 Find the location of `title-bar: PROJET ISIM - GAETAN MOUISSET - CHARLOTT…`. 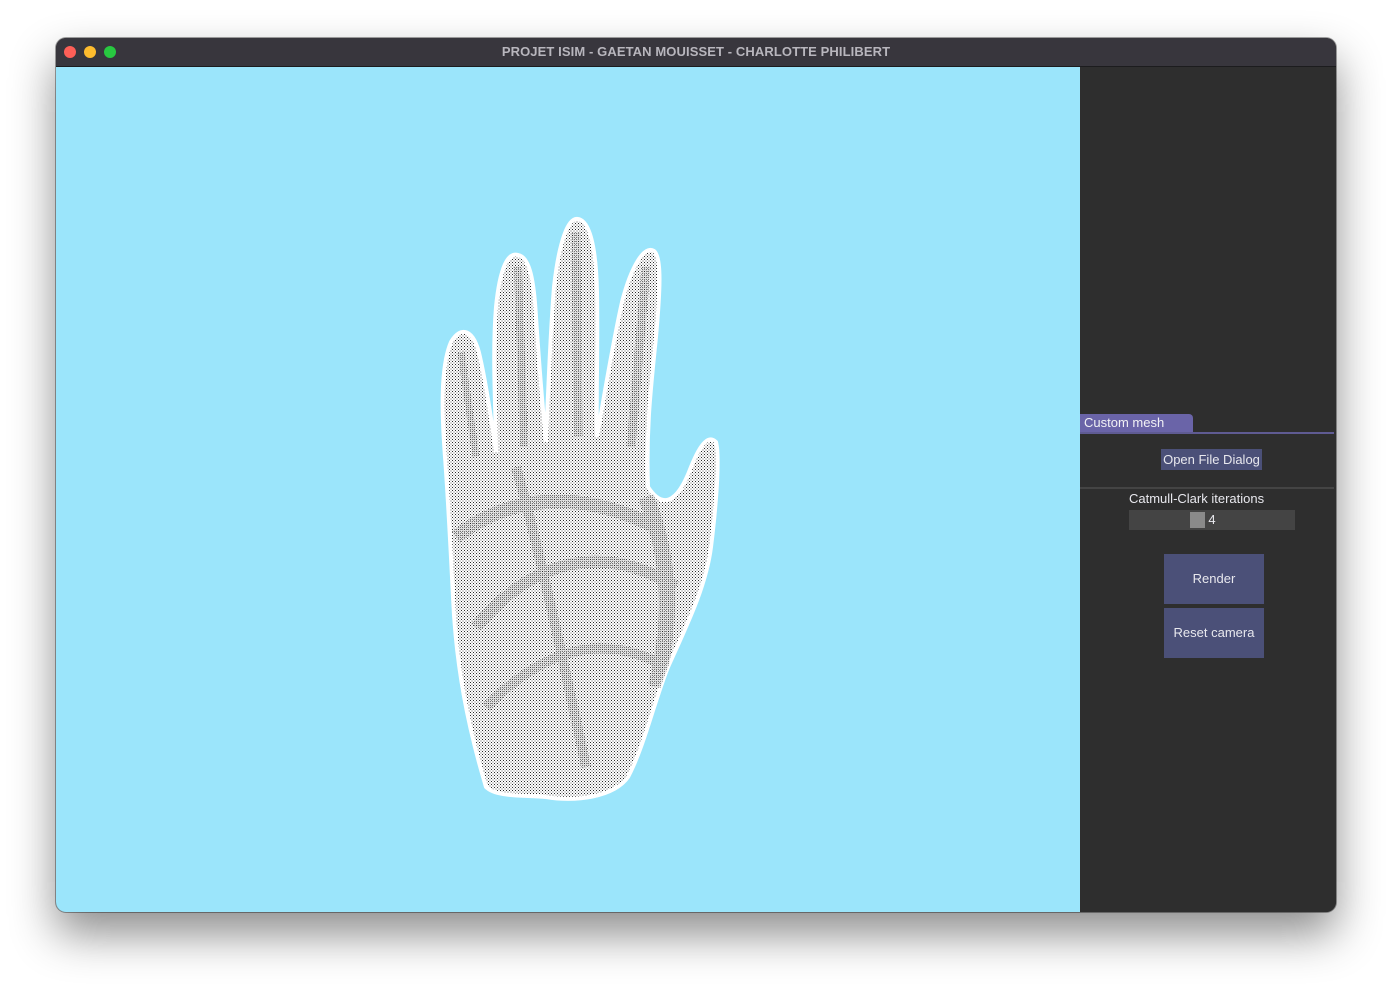

title-bar: PROJET ISIM - GAETAN MOUISSET - CHARLOTT… is located at coordinates (696, 52).